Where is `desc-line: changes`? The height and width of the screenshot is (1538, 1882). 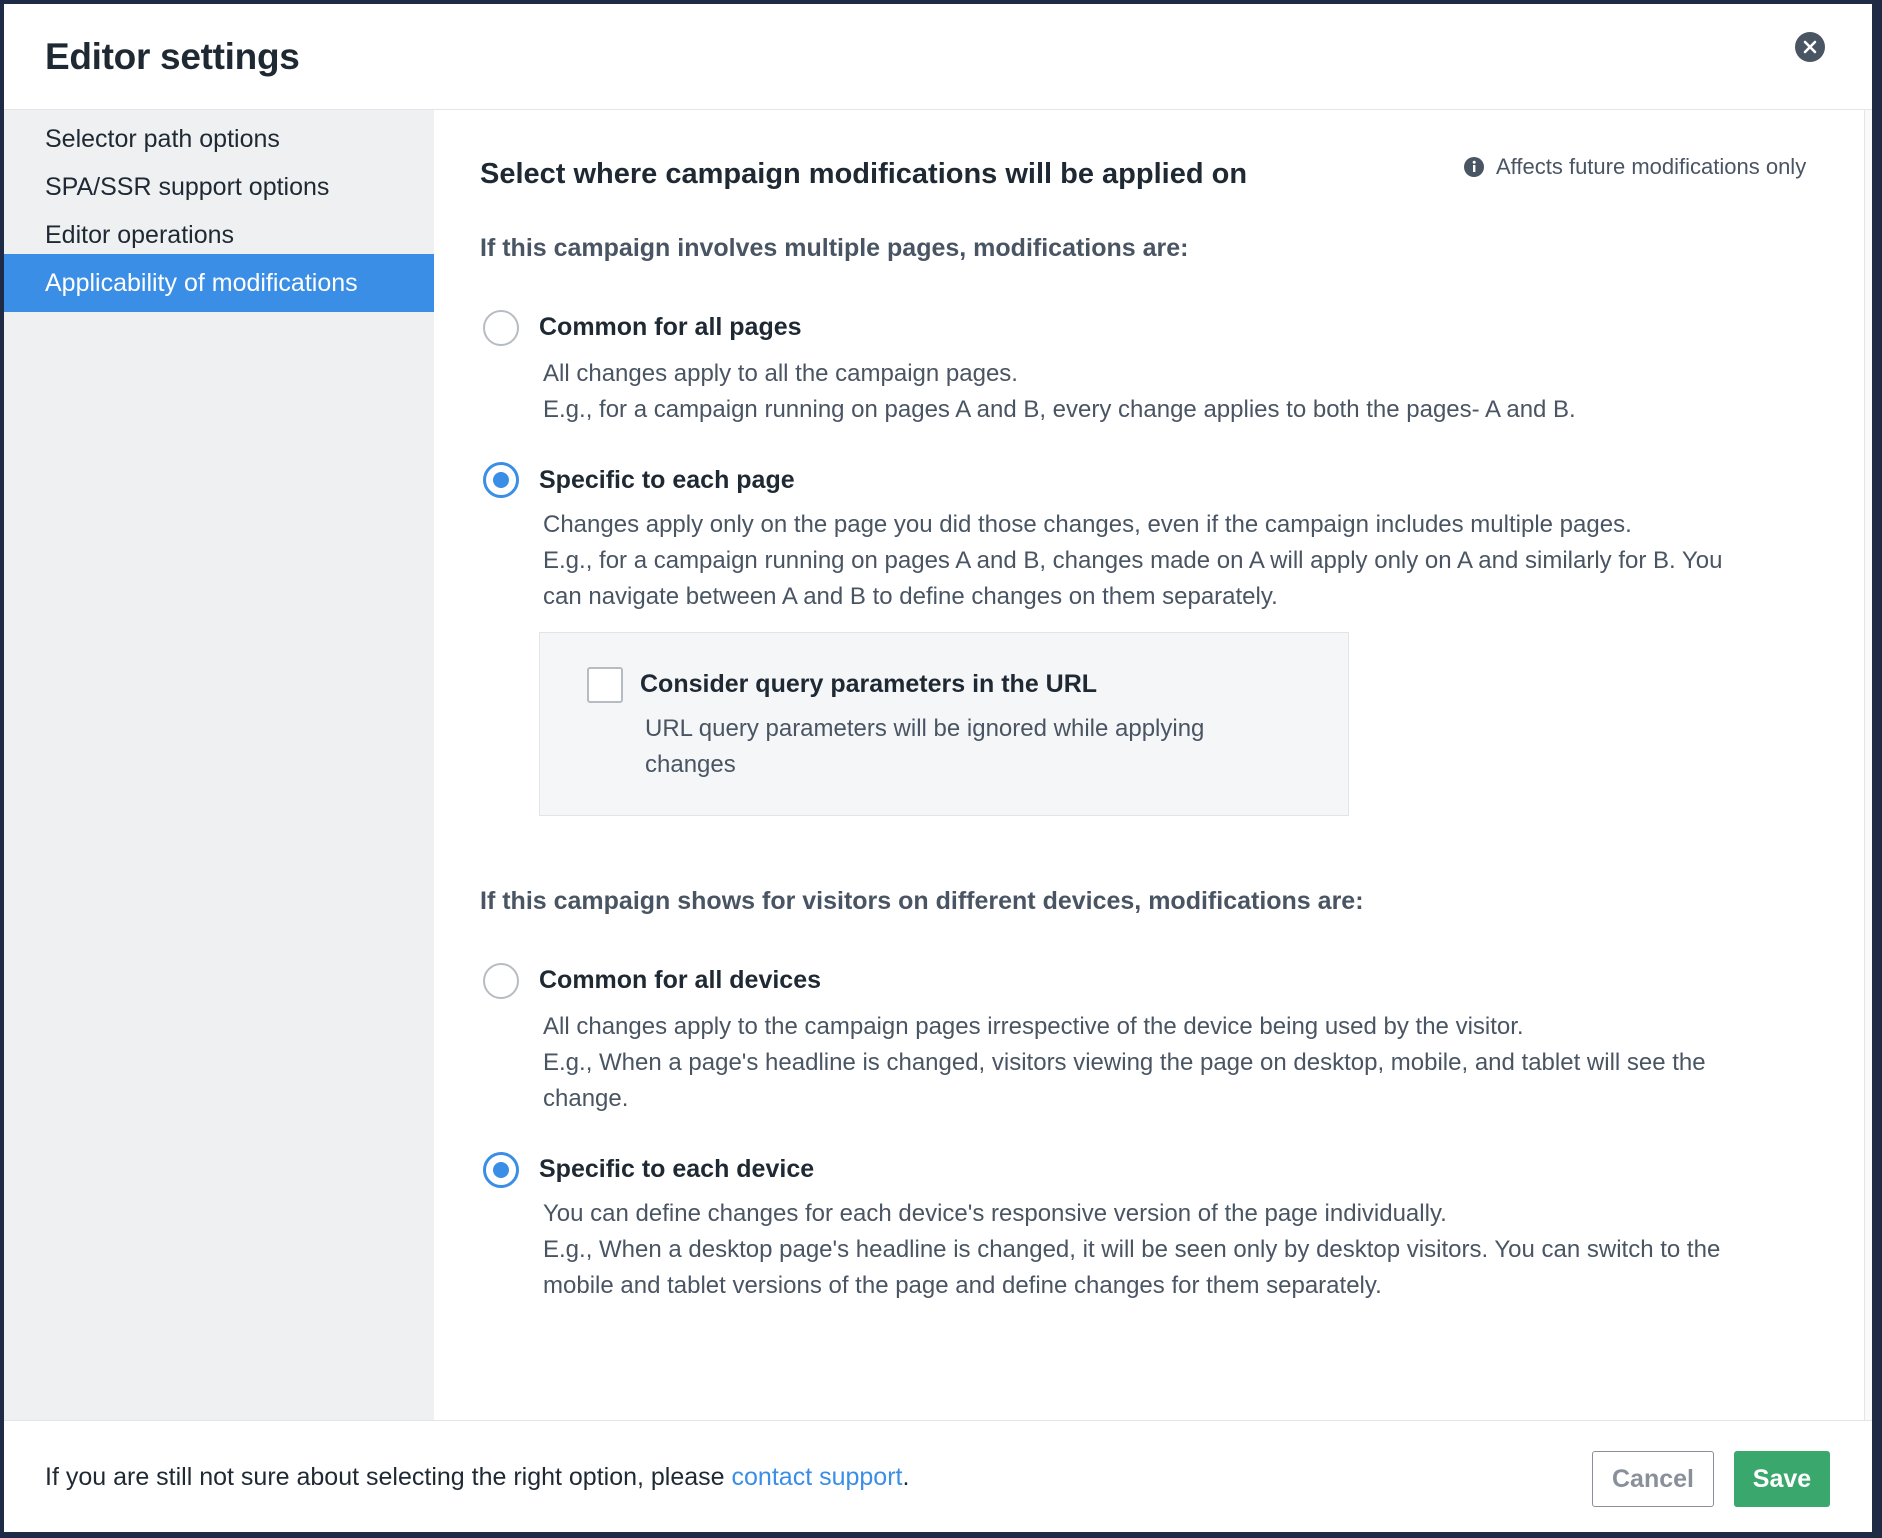
desc-line: changes is located at coordinates (690, 764).